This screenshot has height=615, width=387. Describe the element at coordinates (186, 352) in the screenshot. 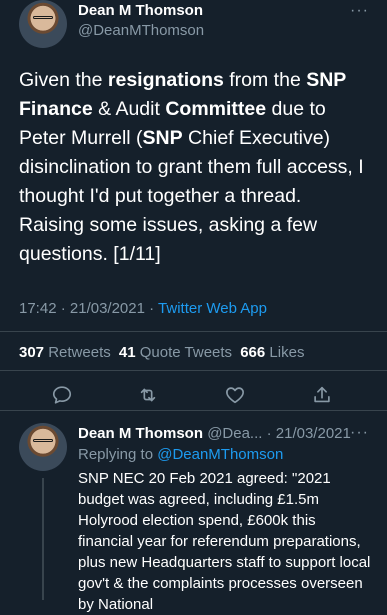

I see `quotes-label: Quote Tweets` at that location.